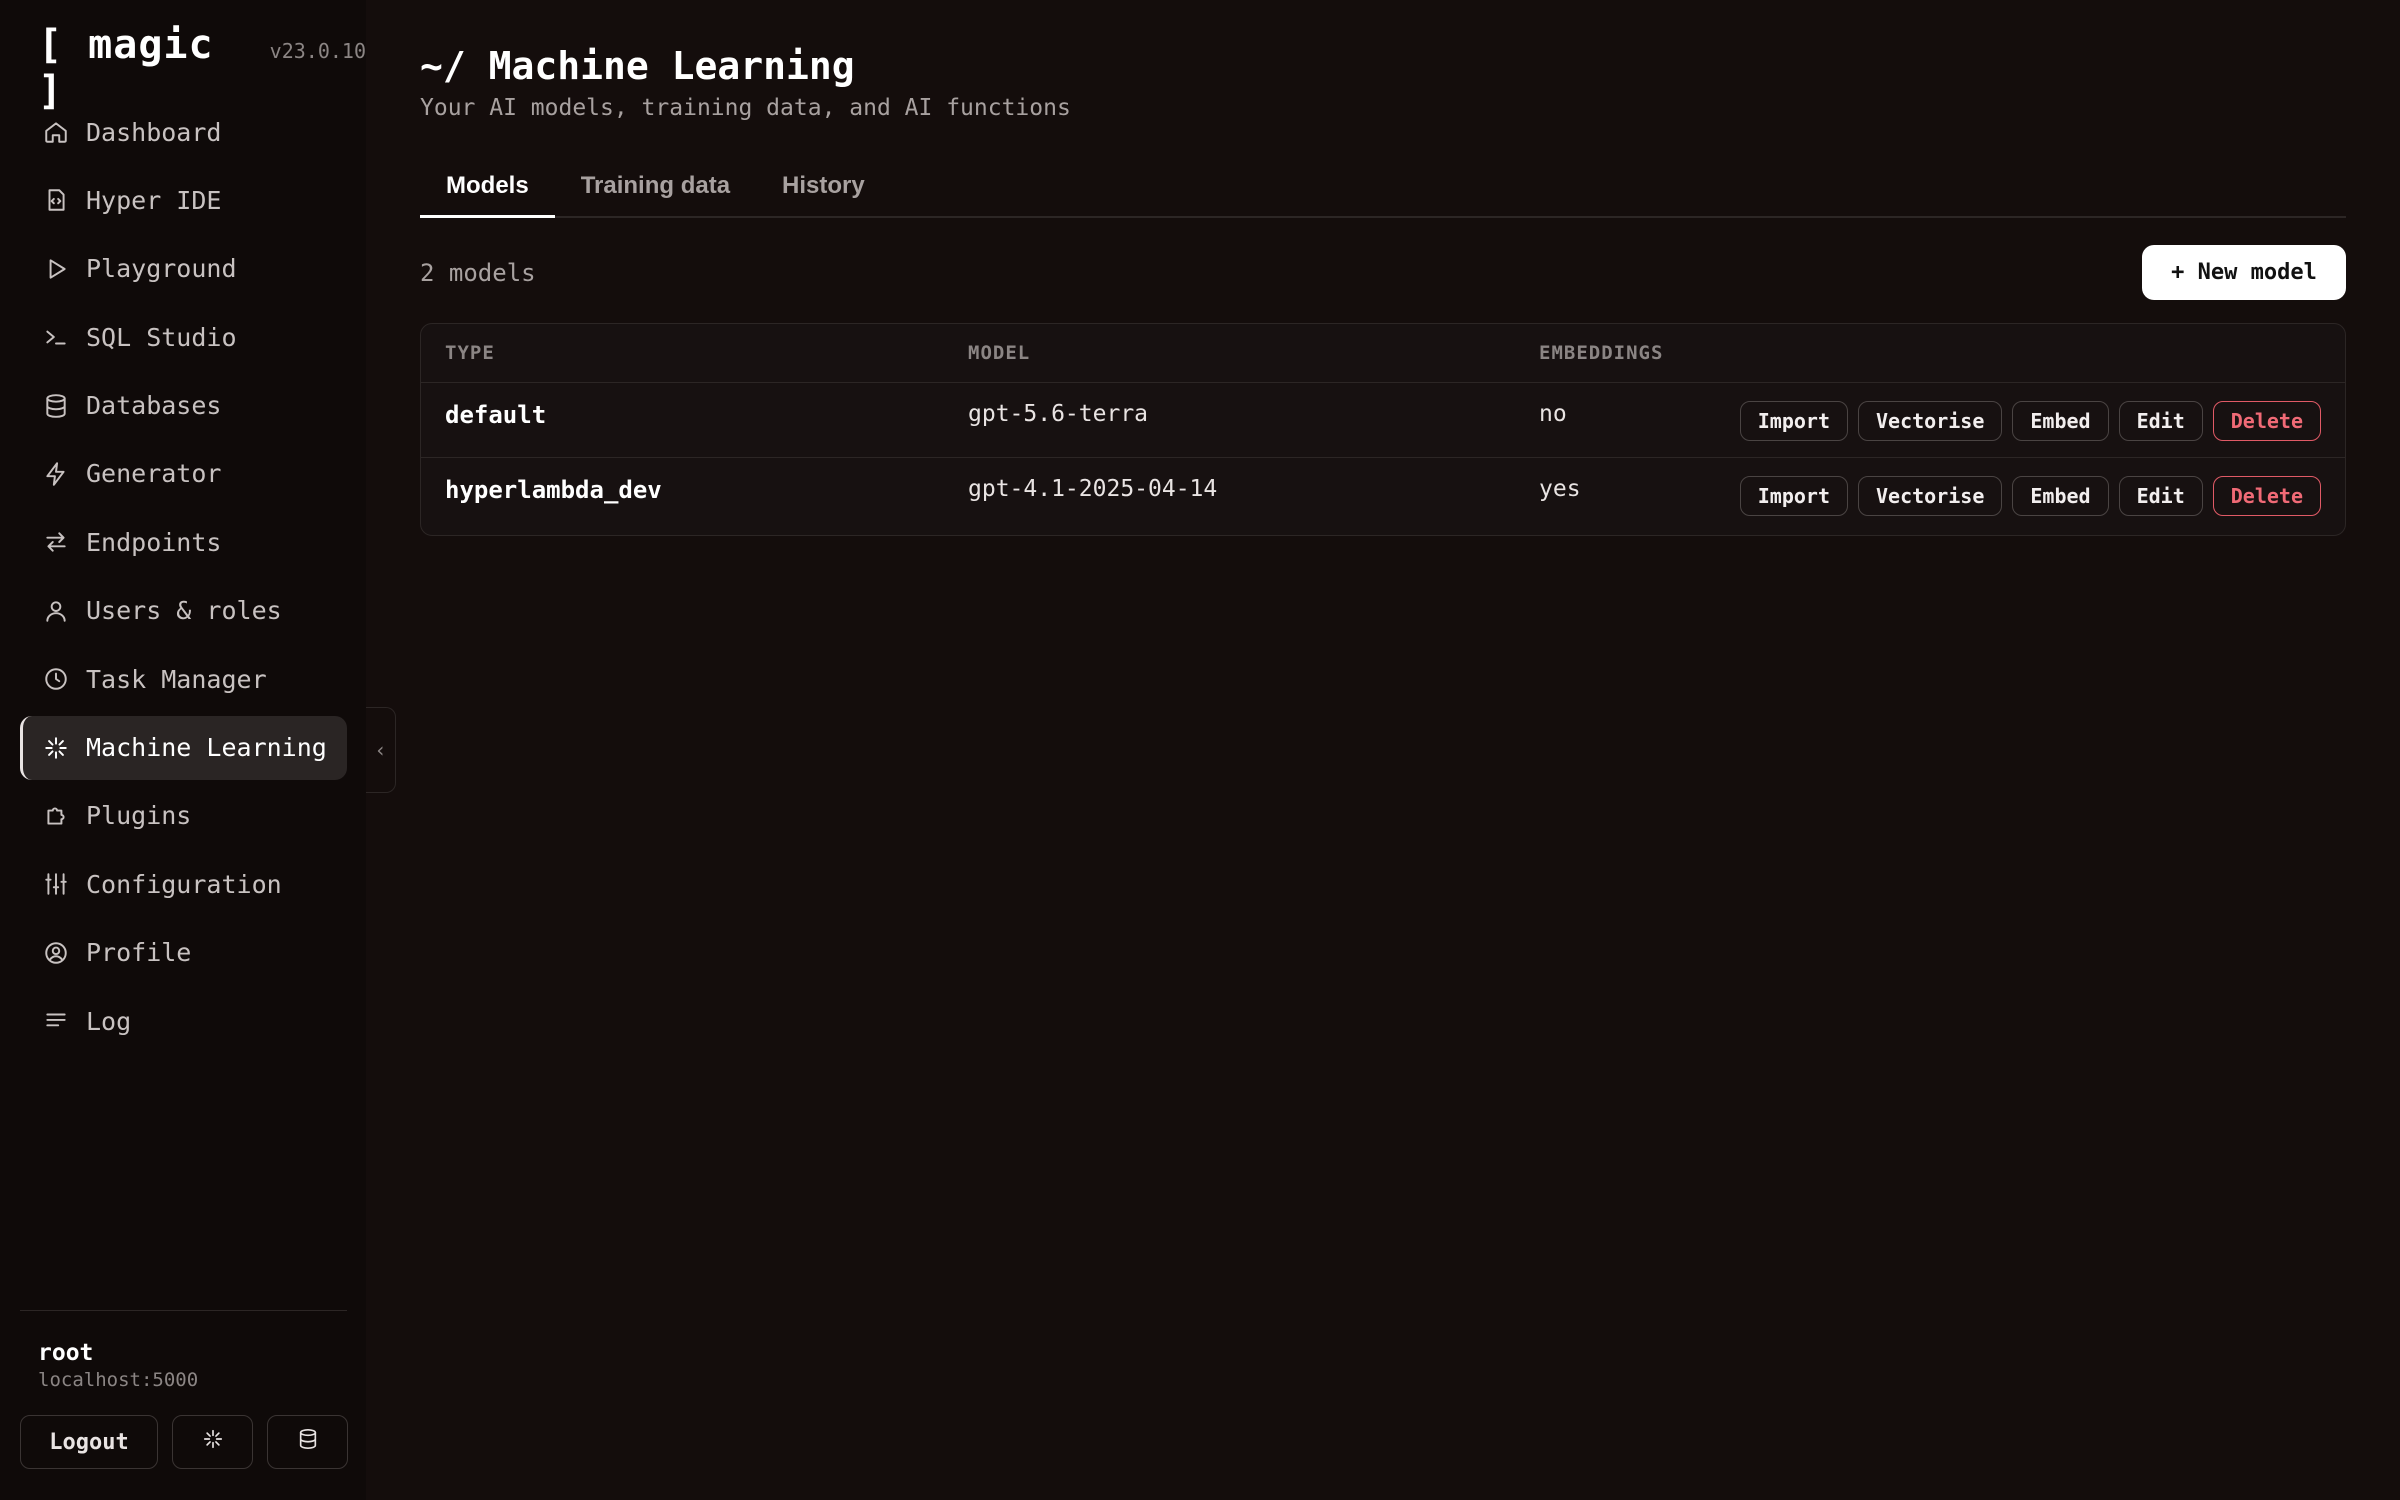  What do you see at coordinates (176, 679) in the screenshot?
I see `sidebar-item-label: Task Manager` at bounding box center [176, 679].